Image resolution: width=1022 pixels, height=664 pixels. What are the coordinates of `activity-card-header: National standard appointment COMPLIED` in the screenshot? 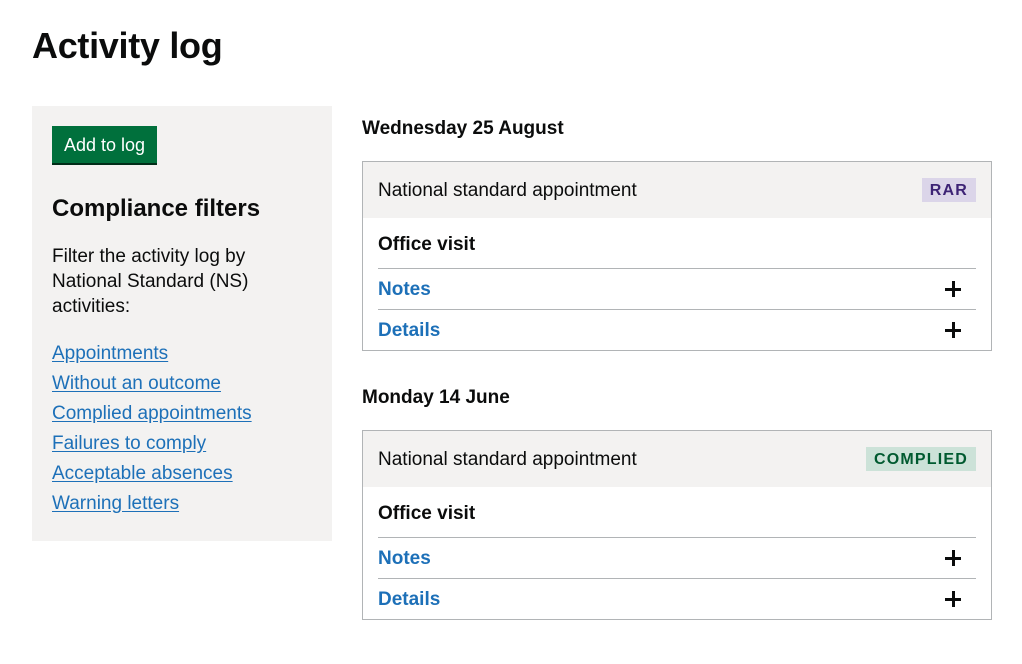 It's located at (677, 459).